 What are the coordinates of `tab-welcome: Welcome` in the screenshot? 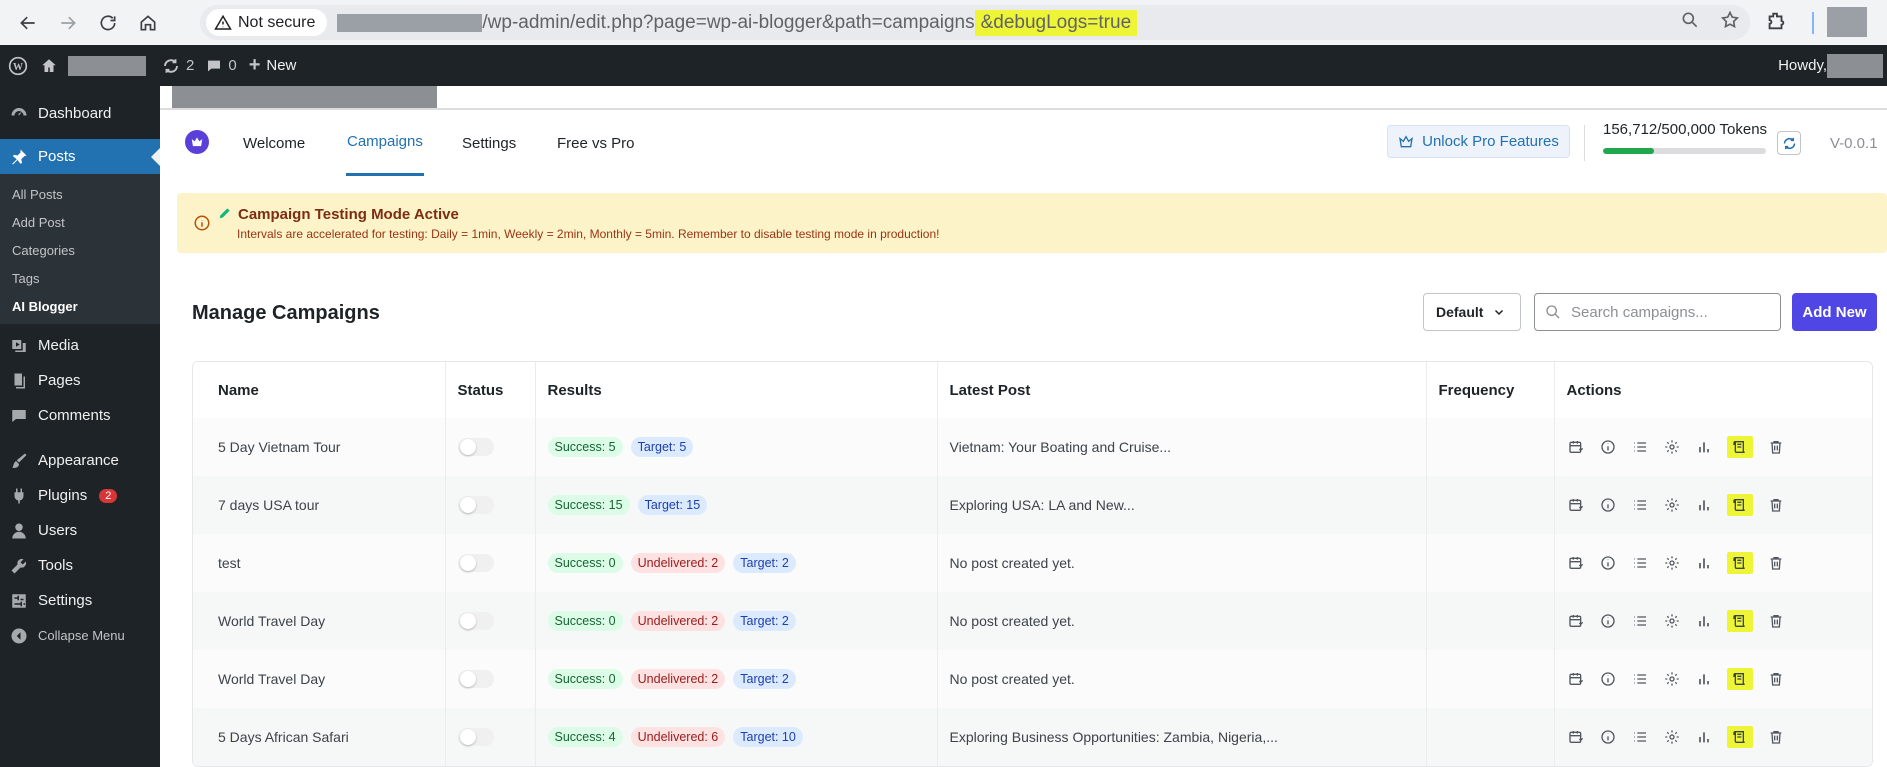 It's located at (274, 143).